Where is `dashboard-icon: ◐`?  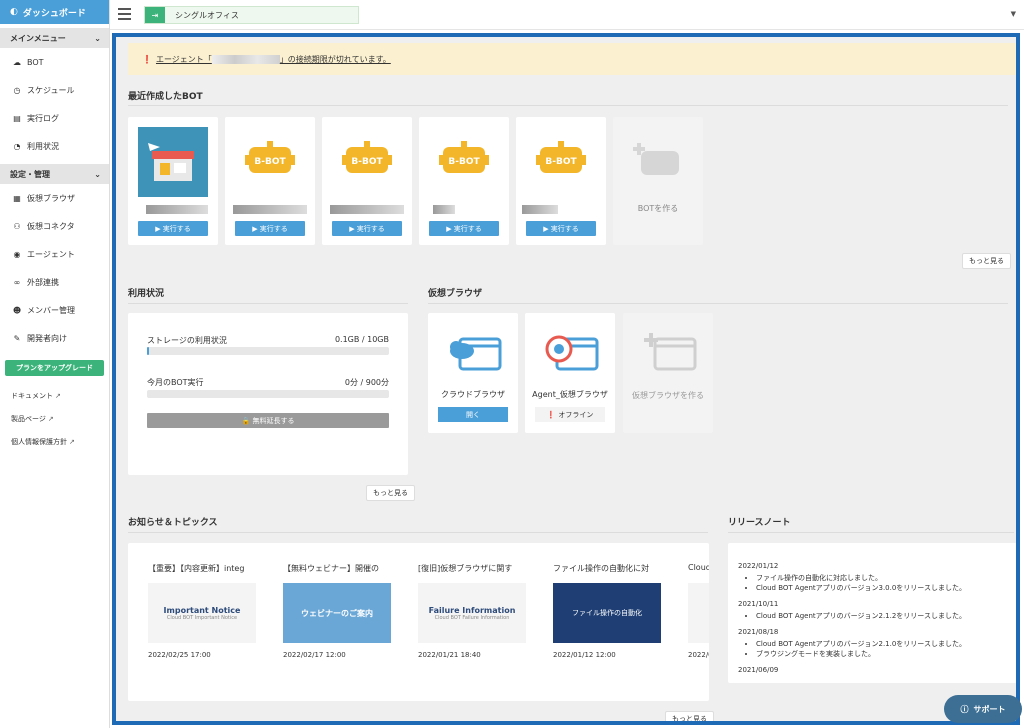 dashboard-icon: ◐ is located at coordinates (14, 12).